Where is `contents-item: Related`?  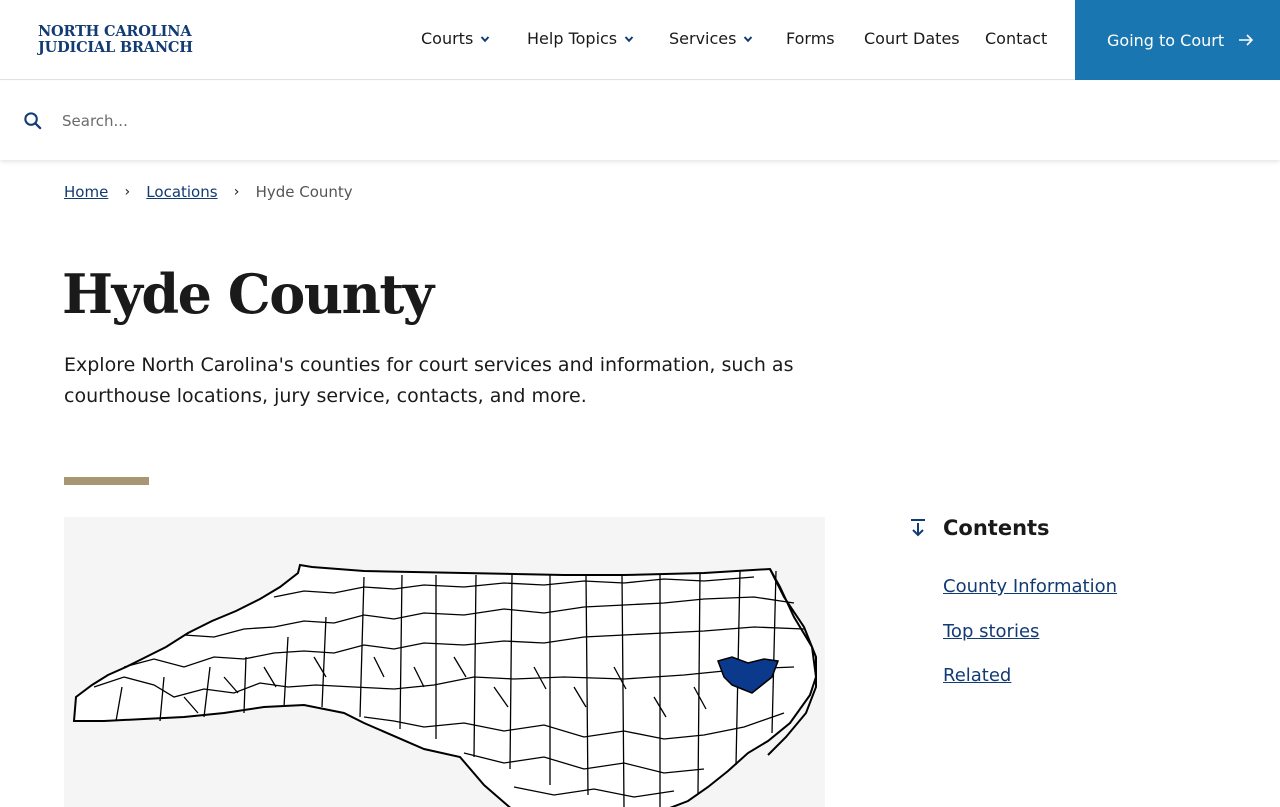 contents-item: Related is located at coordinates (1030, 687).